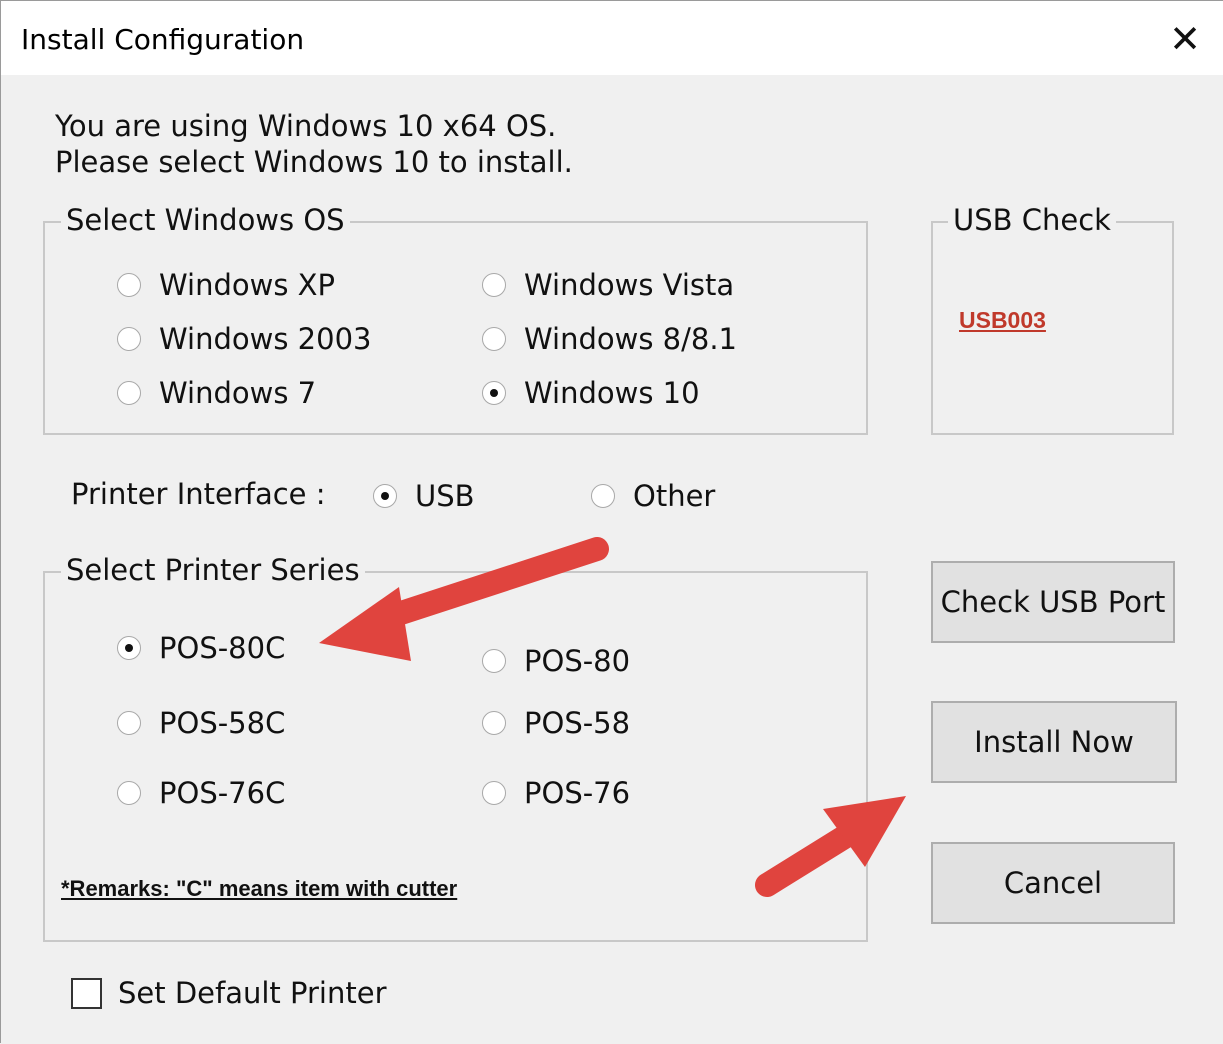  What do you see at coordinates (1054, 742) in the screenshot?
I see `install-now-button: Install Now` at bounding box center [1054, 742].